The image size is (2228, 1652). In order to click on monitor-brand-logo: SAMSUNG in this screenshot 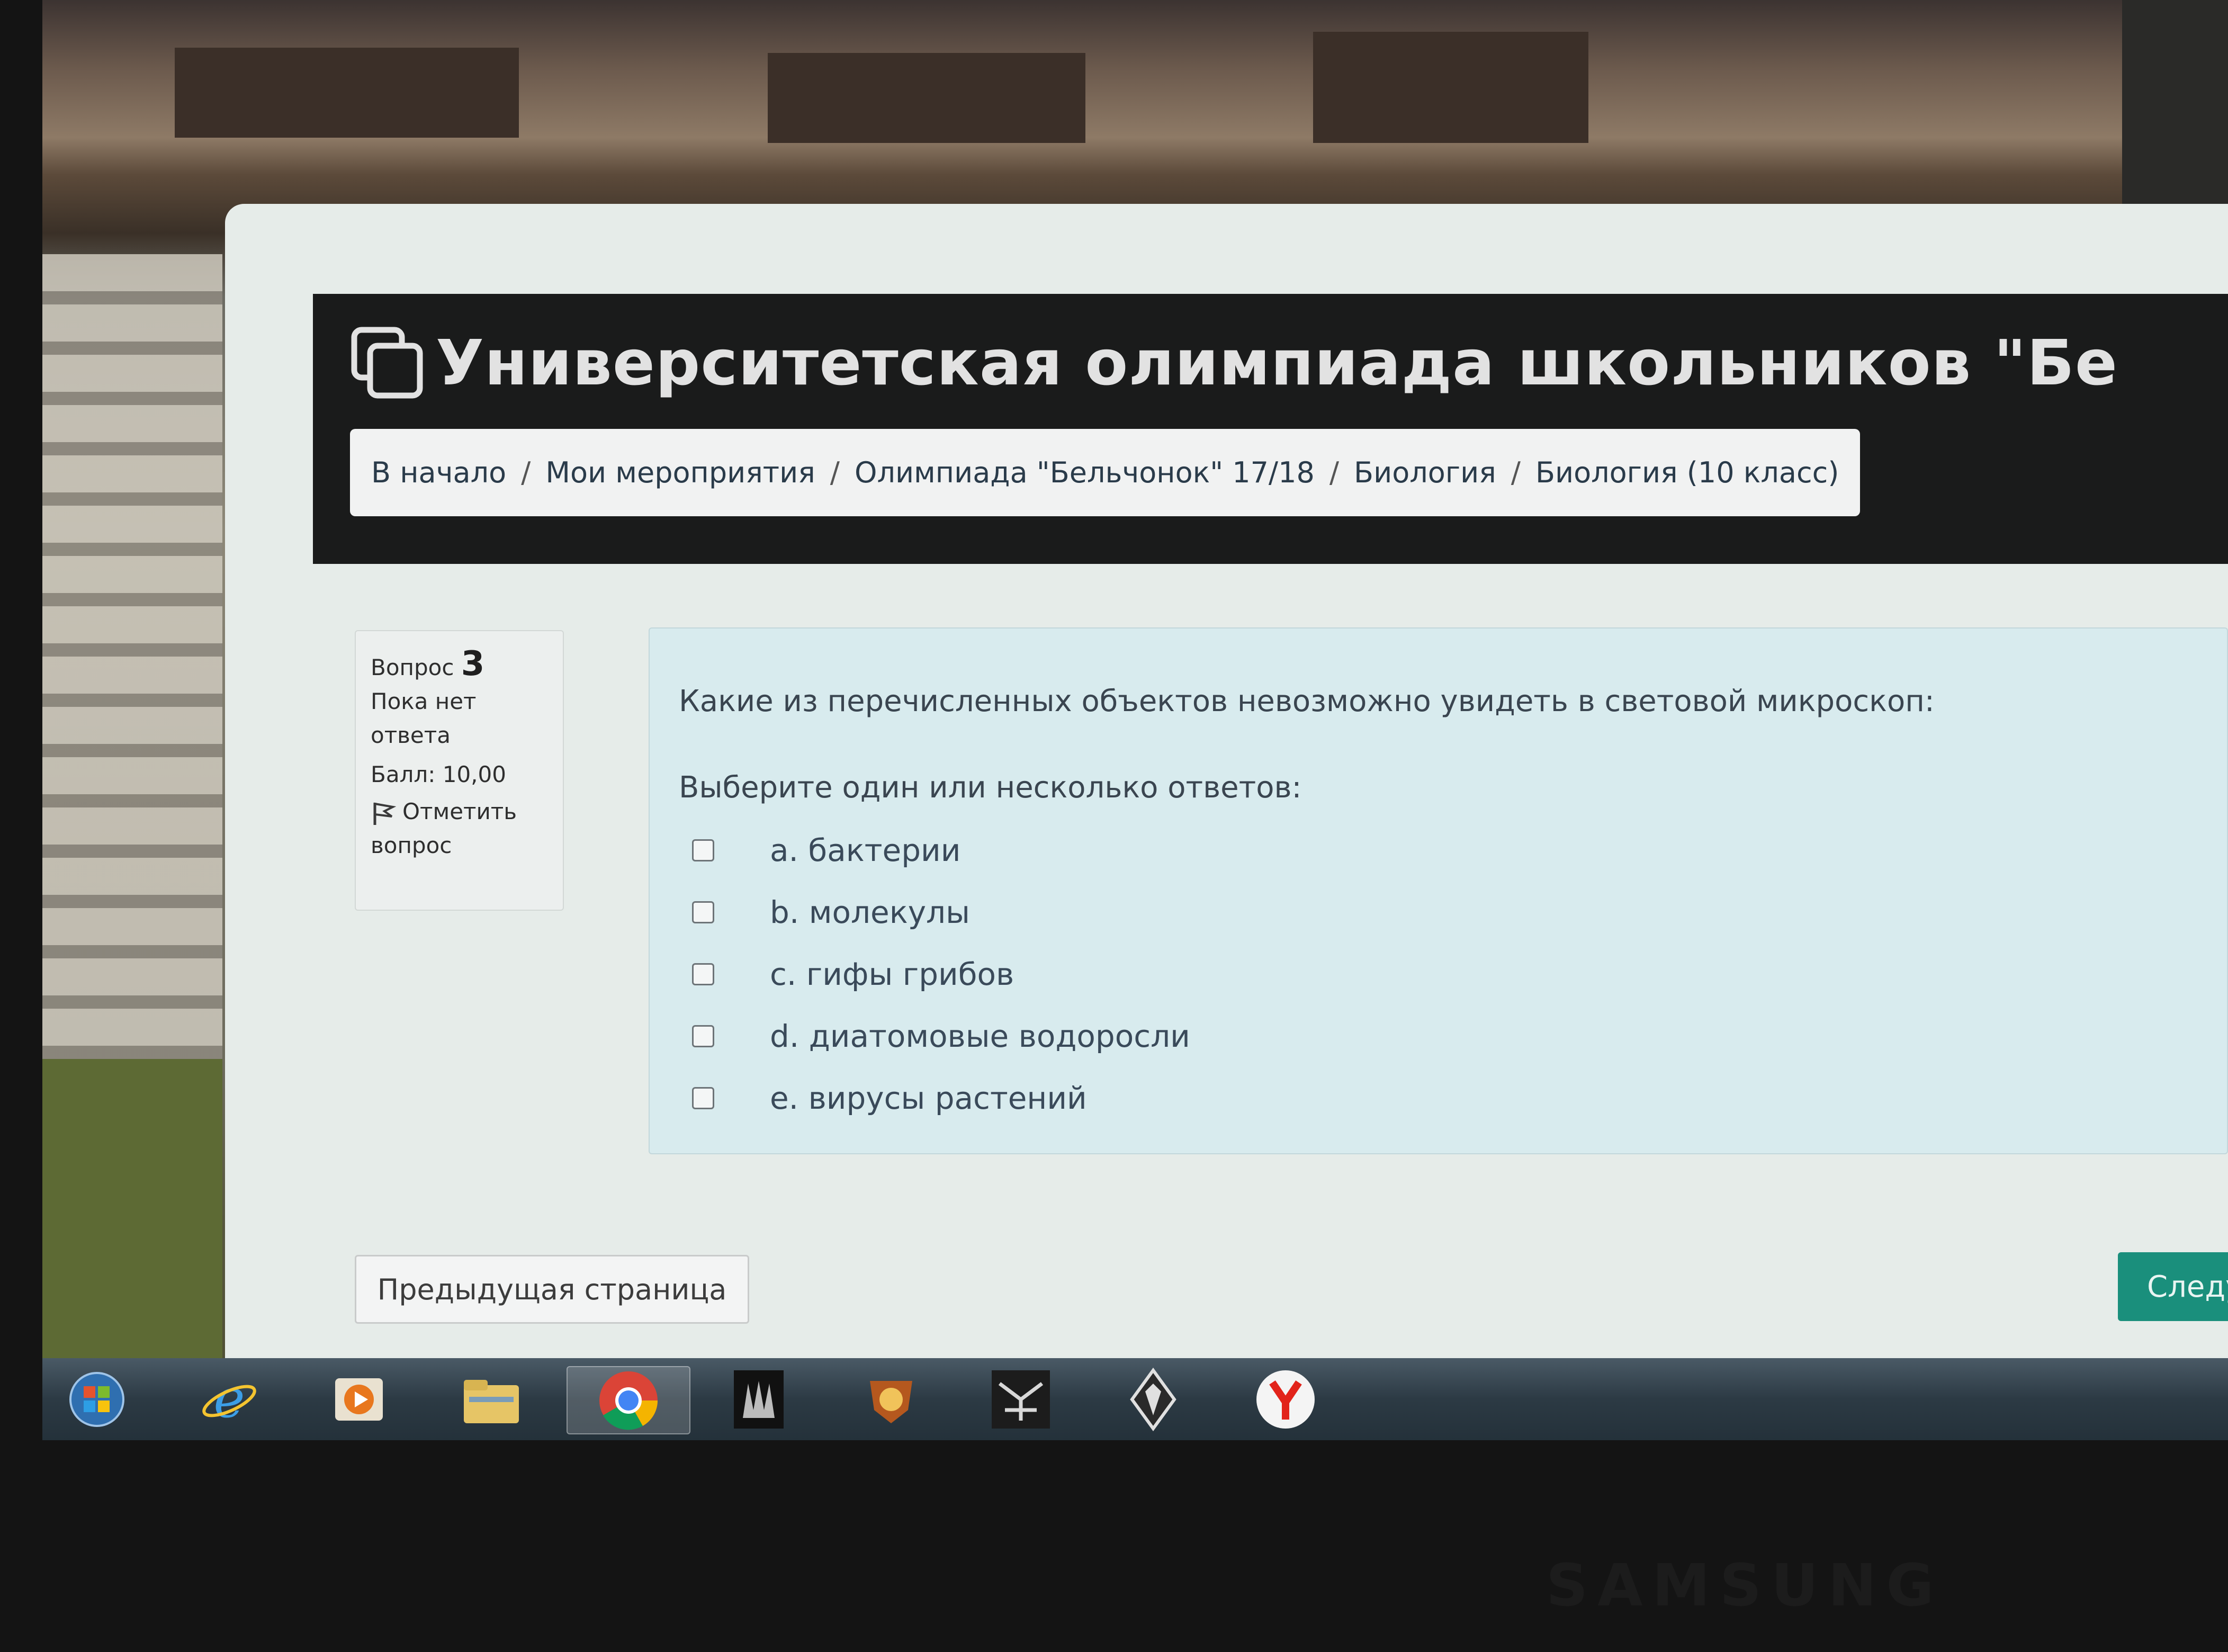, I will do `click(1745, 1585)`.